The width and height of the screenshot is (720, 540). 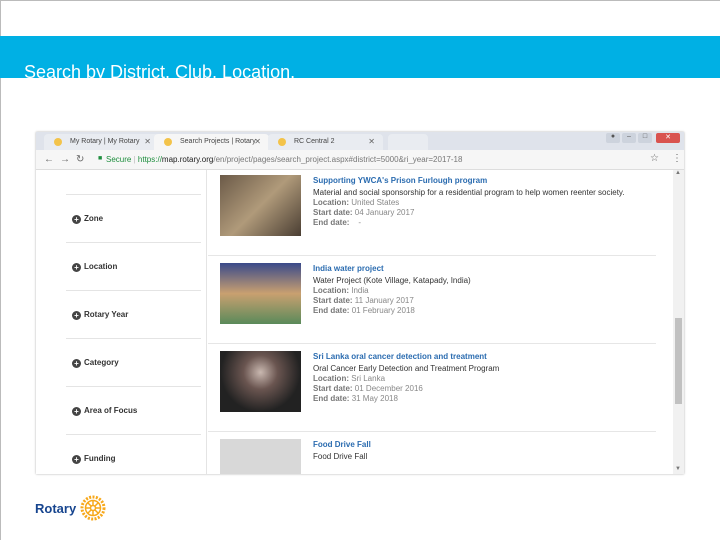 I want to click on reload-icon: ↻, so click(x=80, y=159).